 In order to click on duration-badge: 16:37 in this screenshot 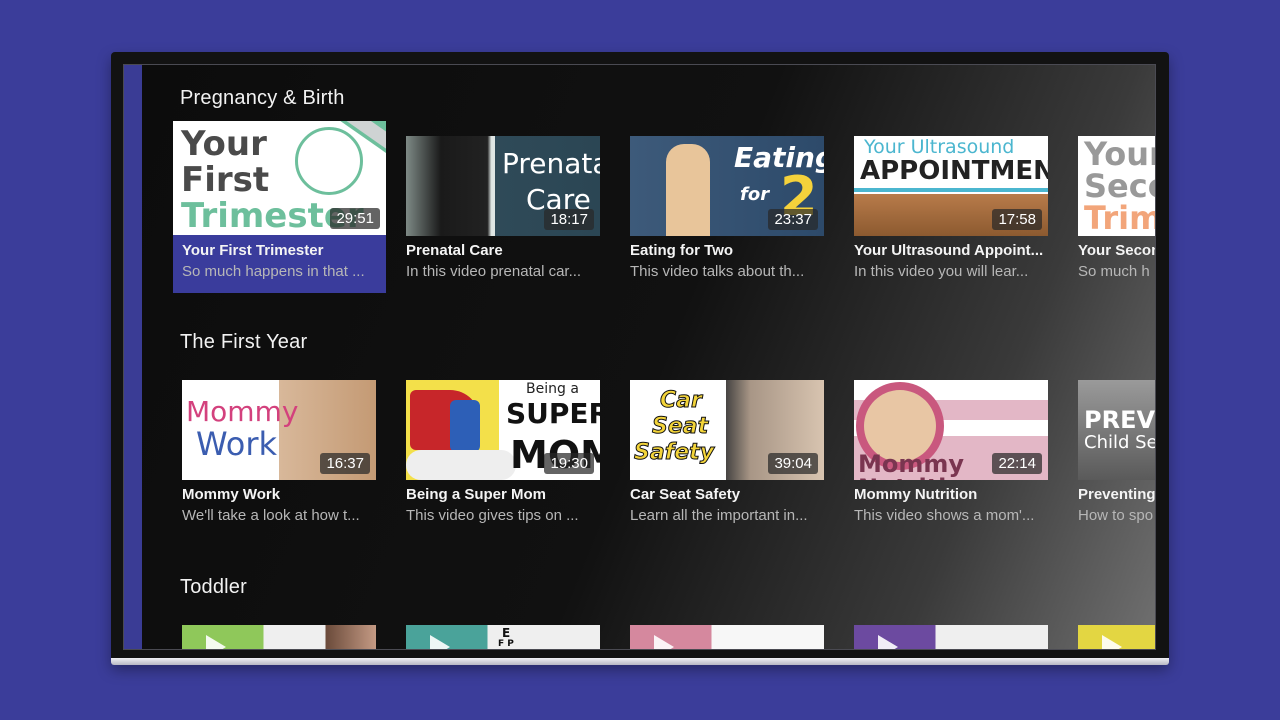, I will do `click(345, 463)`.